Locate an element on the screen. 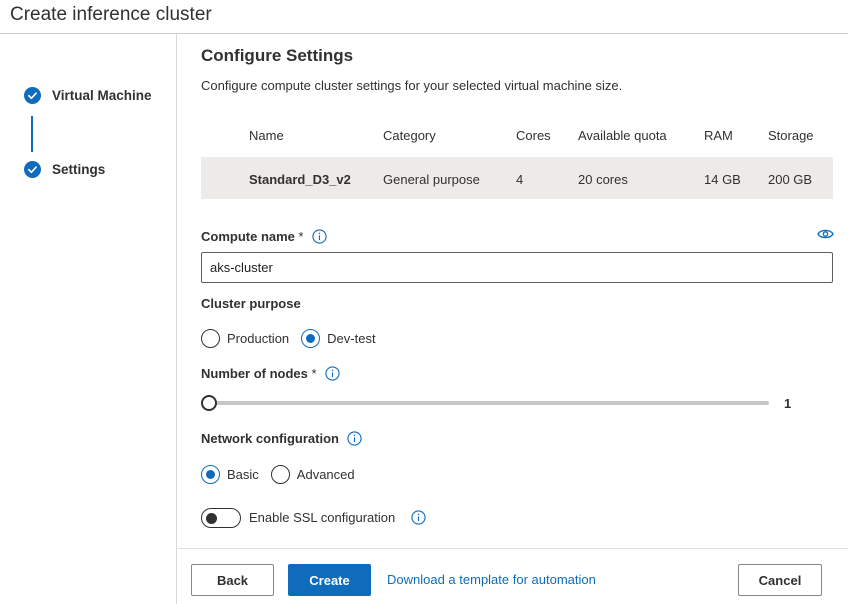  nodes-label-text: Number of nodes is located at coordinates (254, 373).